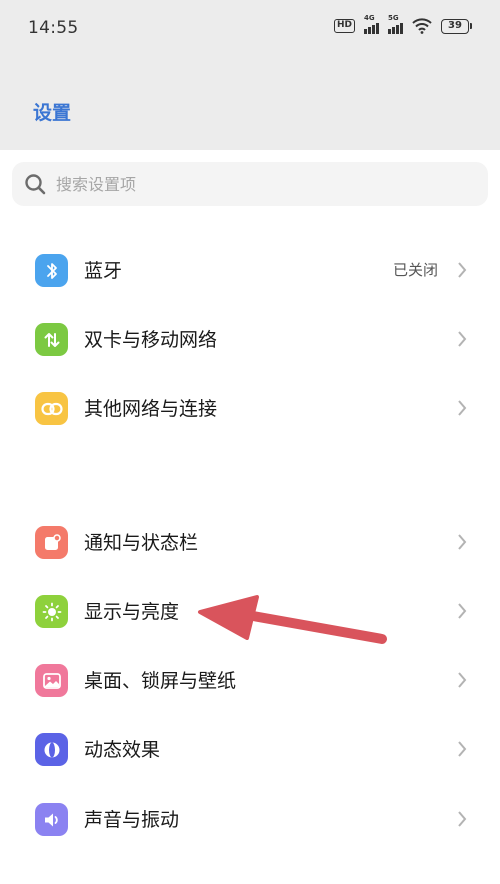 Image resolution: width=500 pixels, height=884 pixels. What do you see at coordinates (132, 820) in the screenshot?
I see `menu-label-sound: 声音与振动` at bounding box center [132, 820].